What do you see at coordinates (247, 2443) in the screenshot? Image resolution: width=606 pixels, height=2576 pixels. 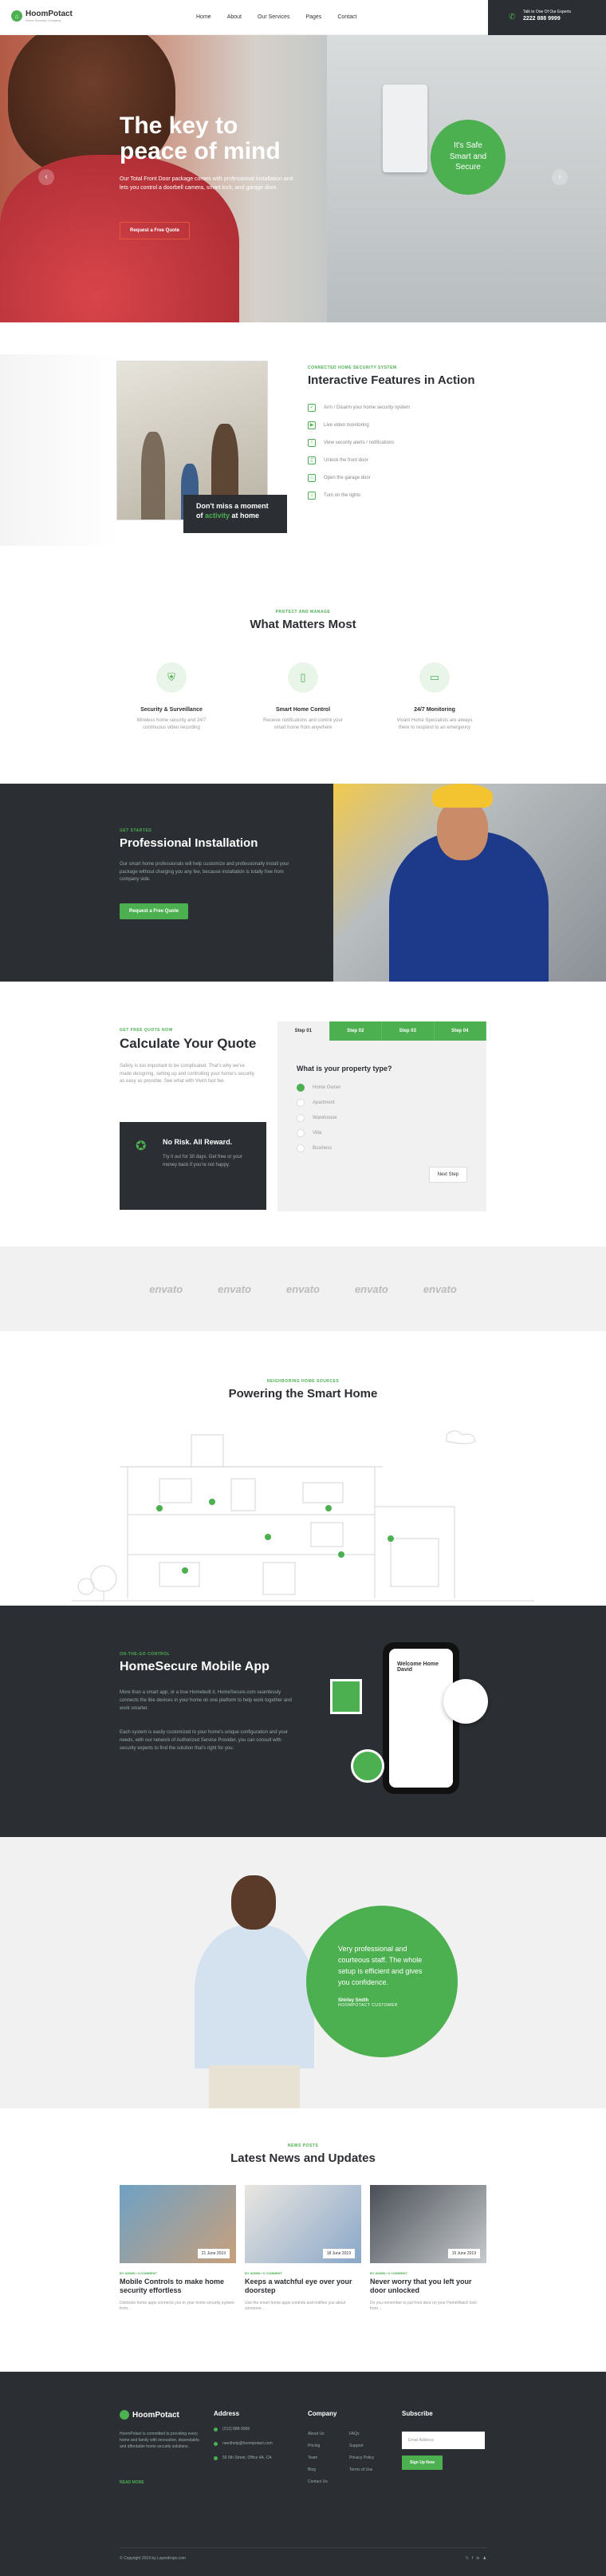 I see `address-text: needhelp@hoompotact.com` at bounding box center [247, 2443].